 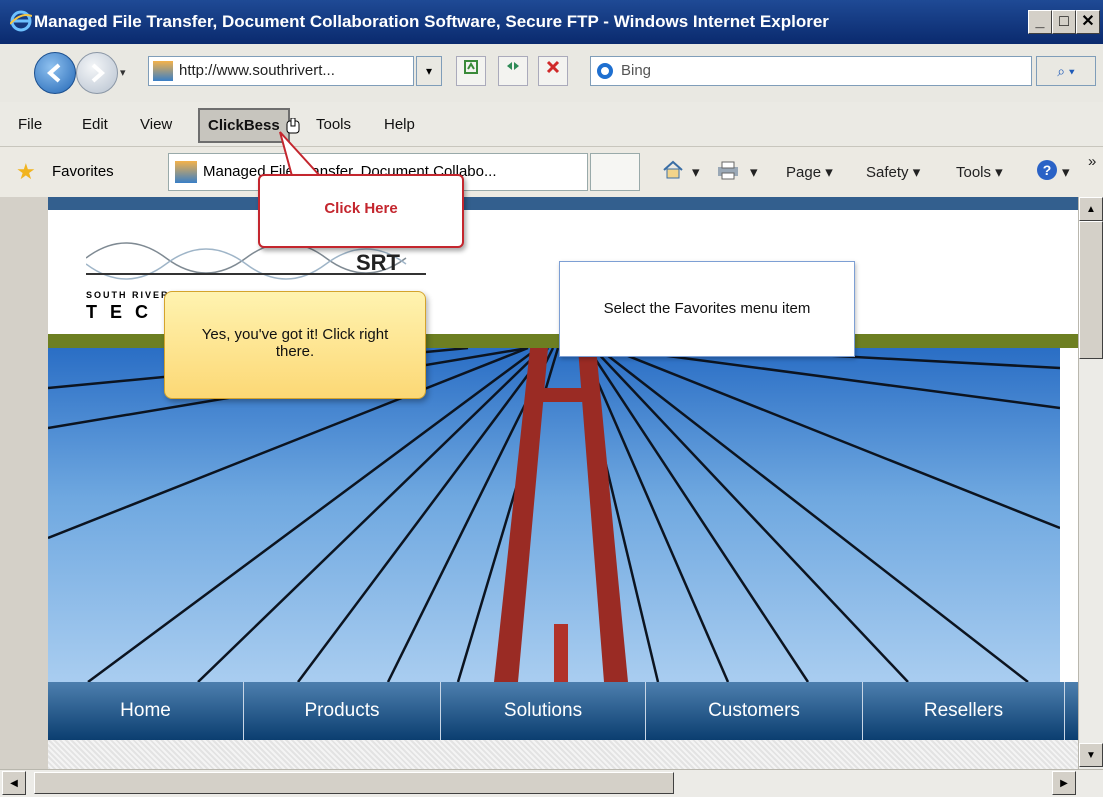 What do you see at coordinates (1090, 483) in the screenshot?
I see `vertical-scrollbar: ▲ ▼` at bounding box center [1090, 483].